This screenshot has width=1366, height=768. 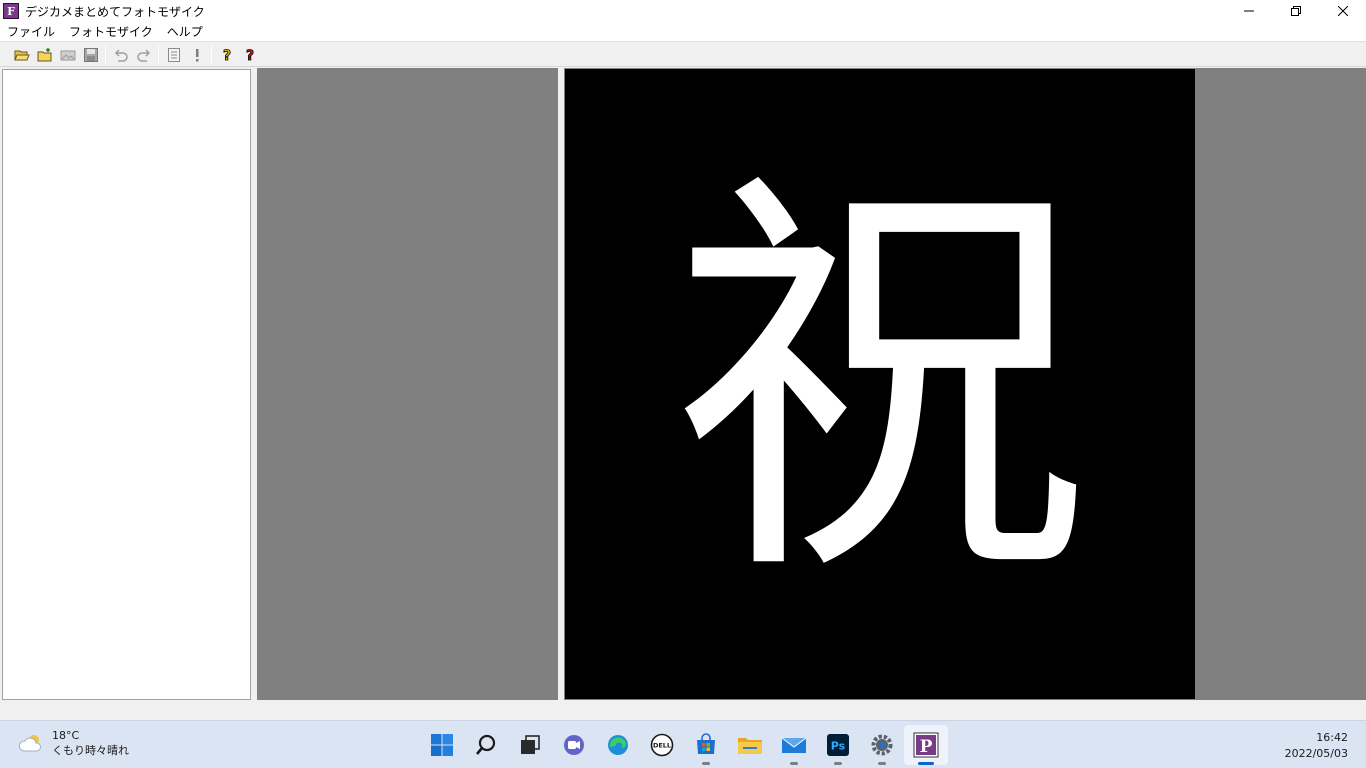 I want to click on search-icon, so click(x=486, y=744).